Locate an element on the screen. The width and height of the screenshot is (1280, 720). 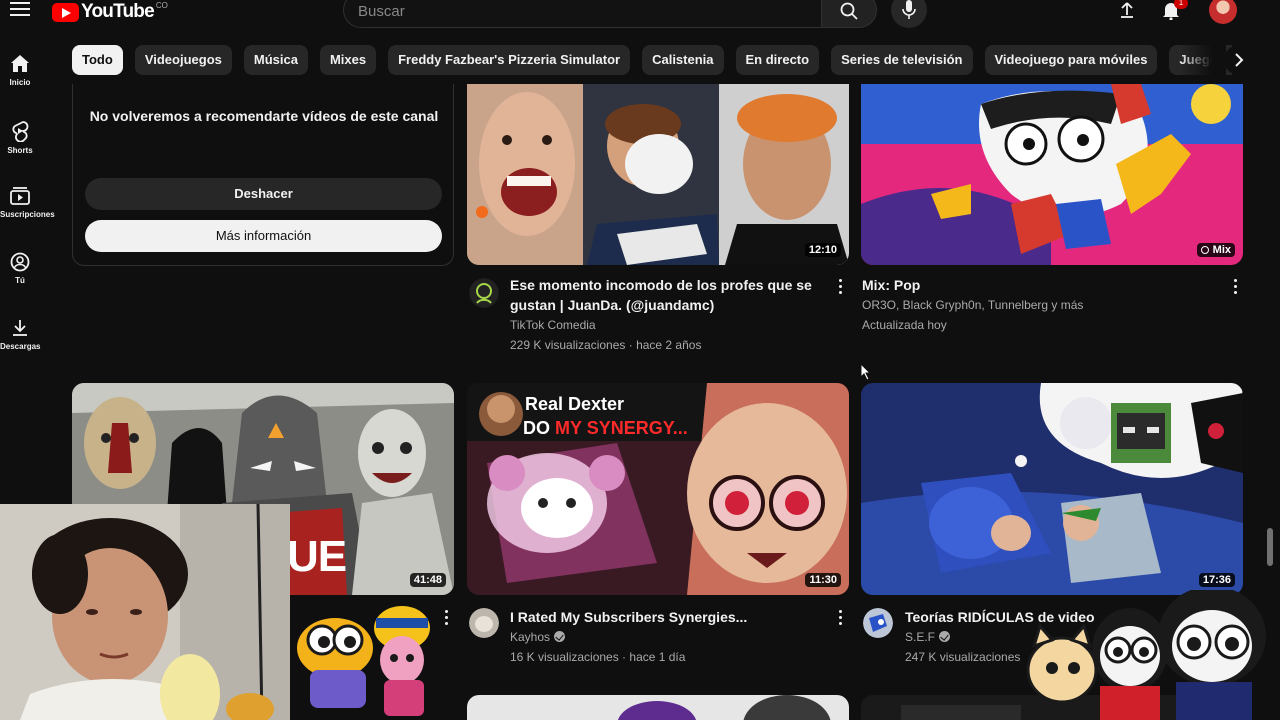
sidebar-item-shorts: Shorts is located at coordinates (20, 137).